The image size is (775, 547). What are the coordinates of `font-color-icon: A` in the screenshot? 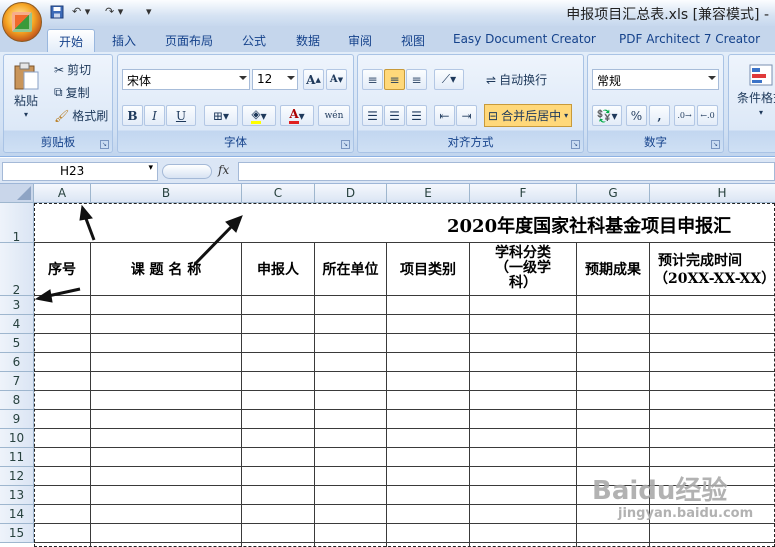 It's located at (294, 115).